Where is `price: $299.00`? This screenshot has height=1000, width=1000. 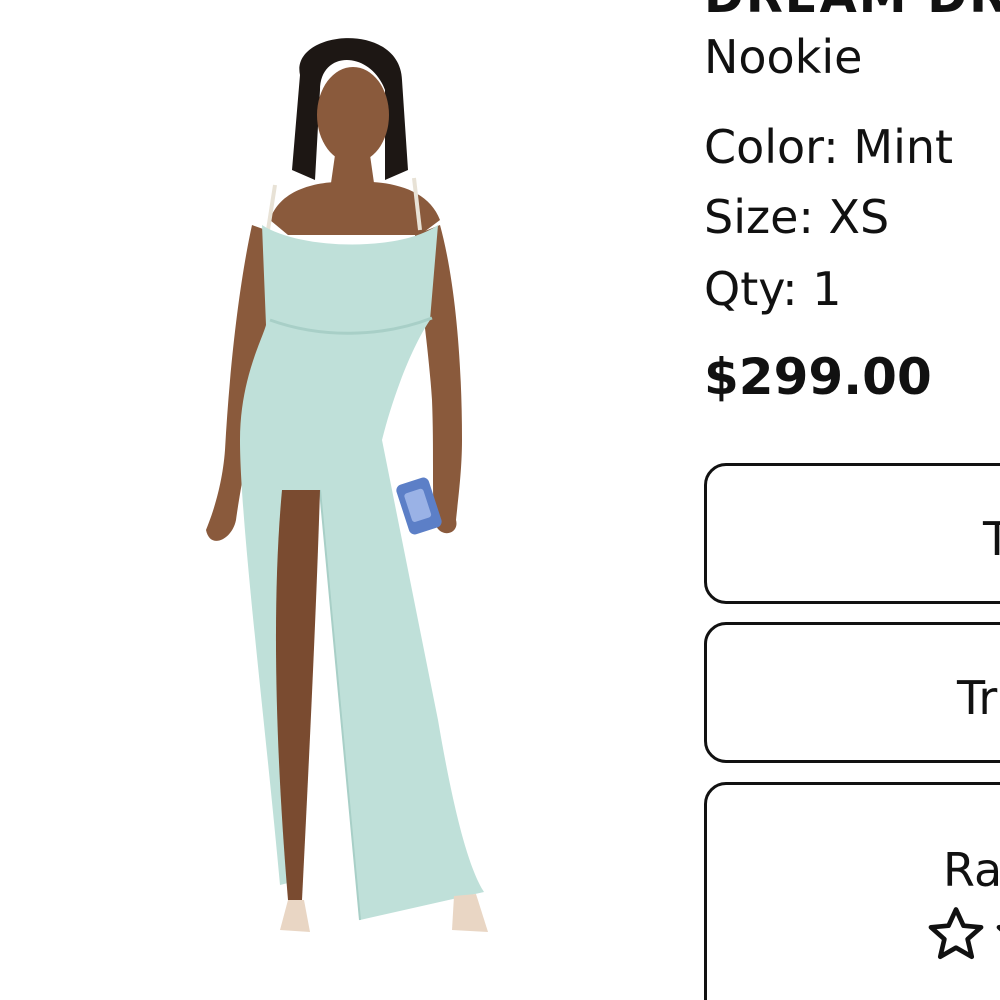 price: $299.00 is located at coordinates (818, 377).